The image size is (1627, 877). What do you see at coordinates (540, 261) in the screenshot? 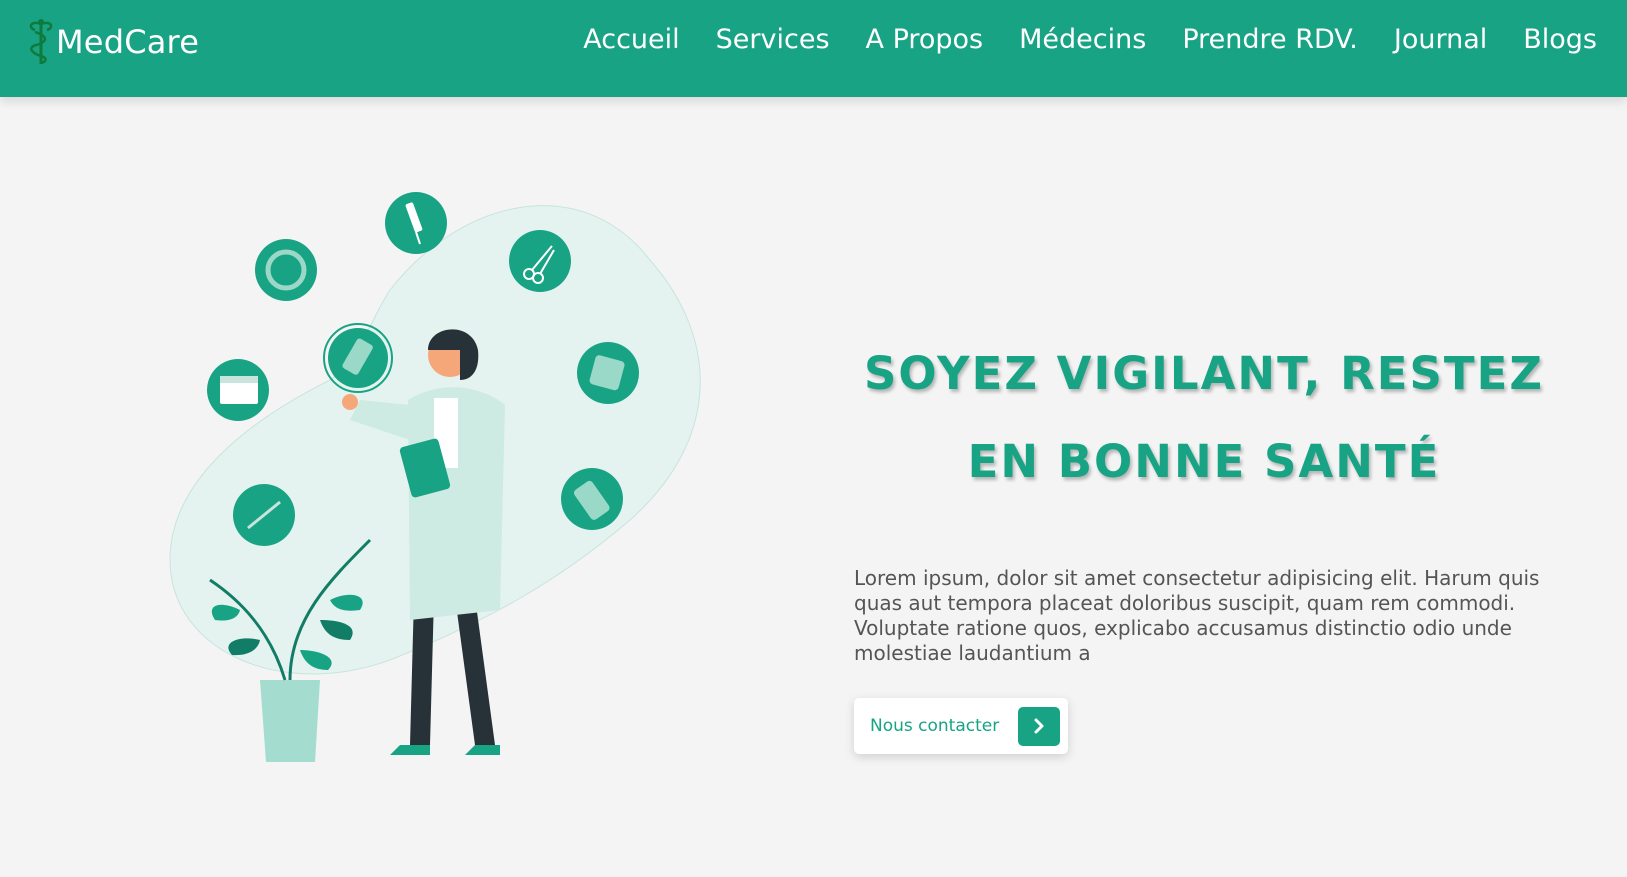
I see `scissors-icon` at bounding box center [540, 261].